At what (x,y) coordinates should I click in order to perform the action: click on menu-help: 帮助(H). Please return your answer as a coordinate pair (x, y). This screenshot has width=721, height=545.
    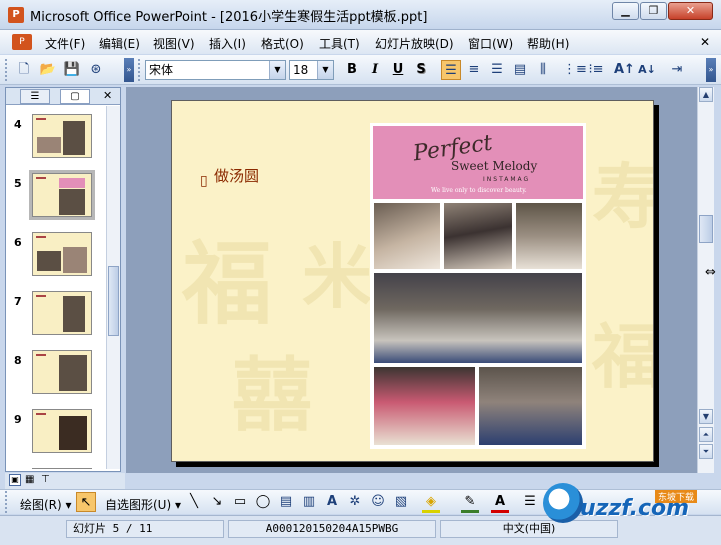
    Looking at the image, I should click on (548, 43).